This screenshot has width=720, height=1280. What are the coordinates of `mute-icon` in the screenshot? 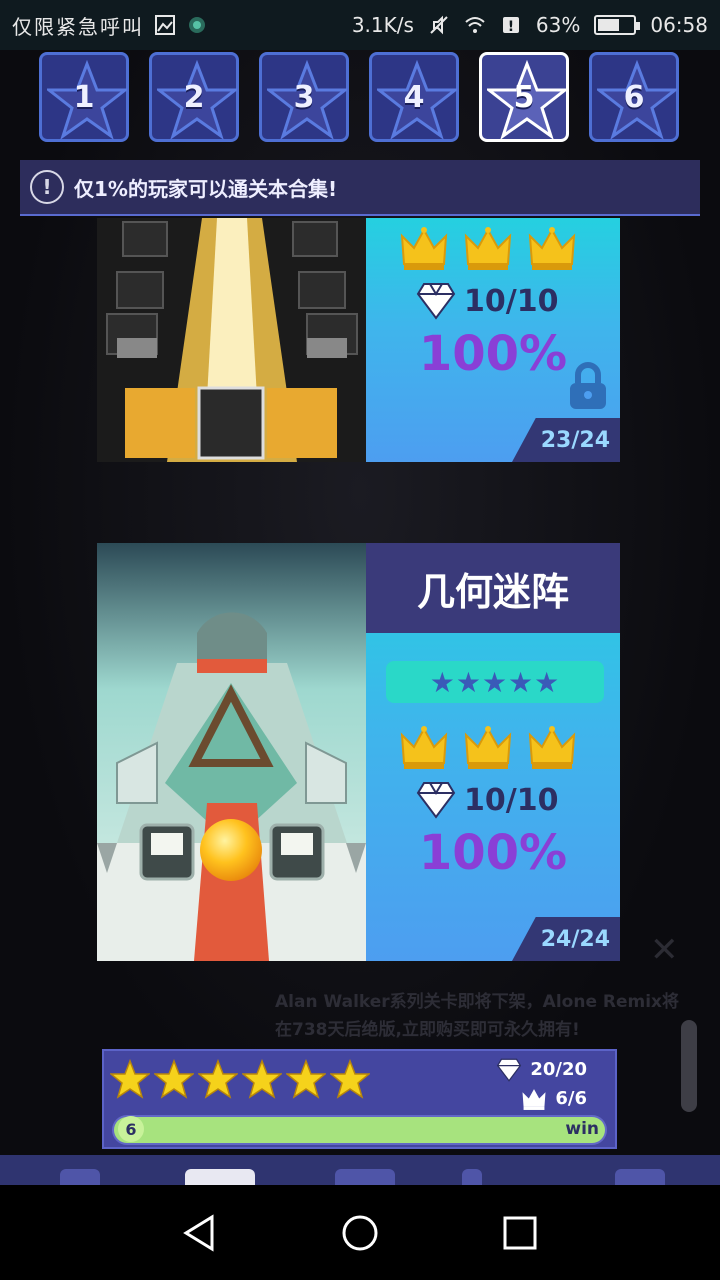 It's located at (439, 25).